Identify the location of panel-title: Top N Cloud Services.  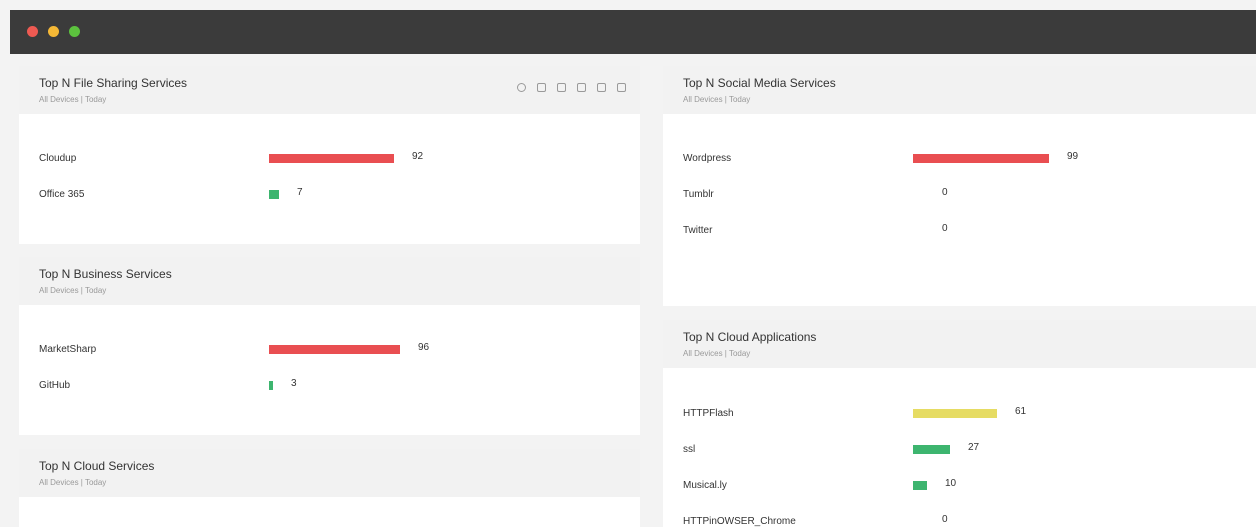
(97, 466).